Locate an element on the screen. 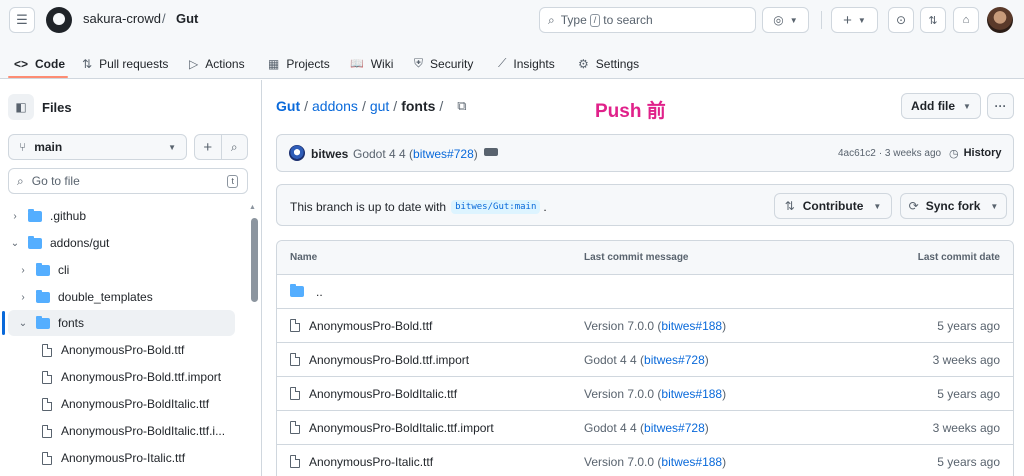  more-options-button: ··· is located at coordinates (1000, 106).